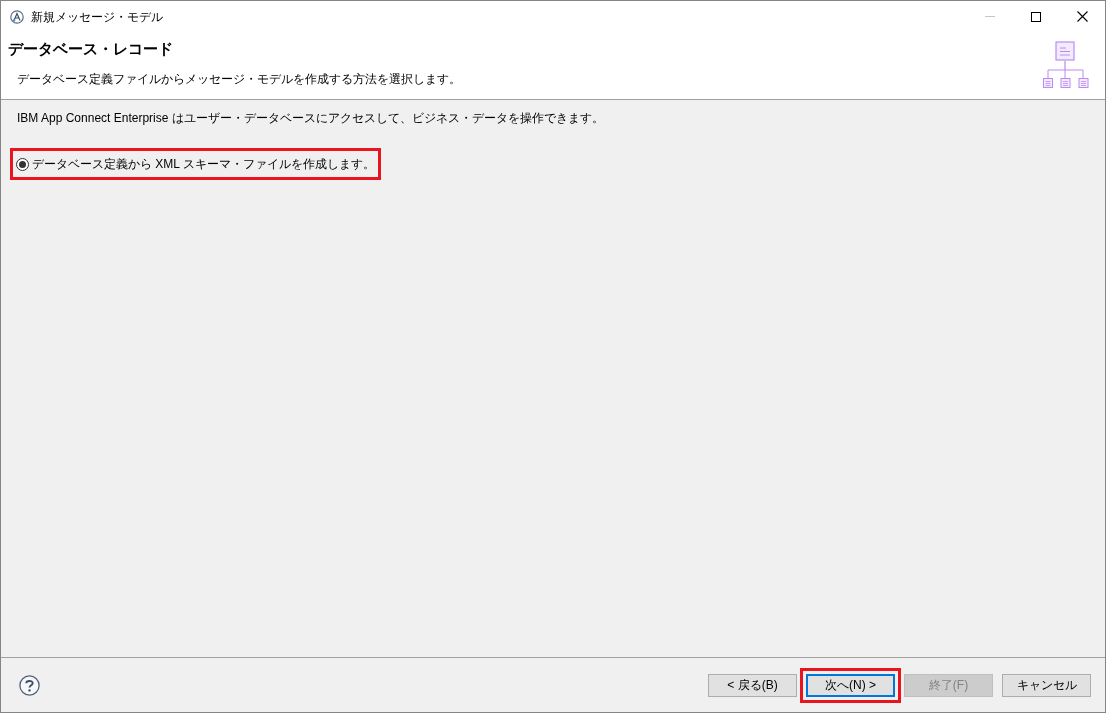 This screenshot has width=1106, height=713. Describe the element at coordinates (1066, 65) in the screenshot. I see `document-hierarchy-icon` at that location.